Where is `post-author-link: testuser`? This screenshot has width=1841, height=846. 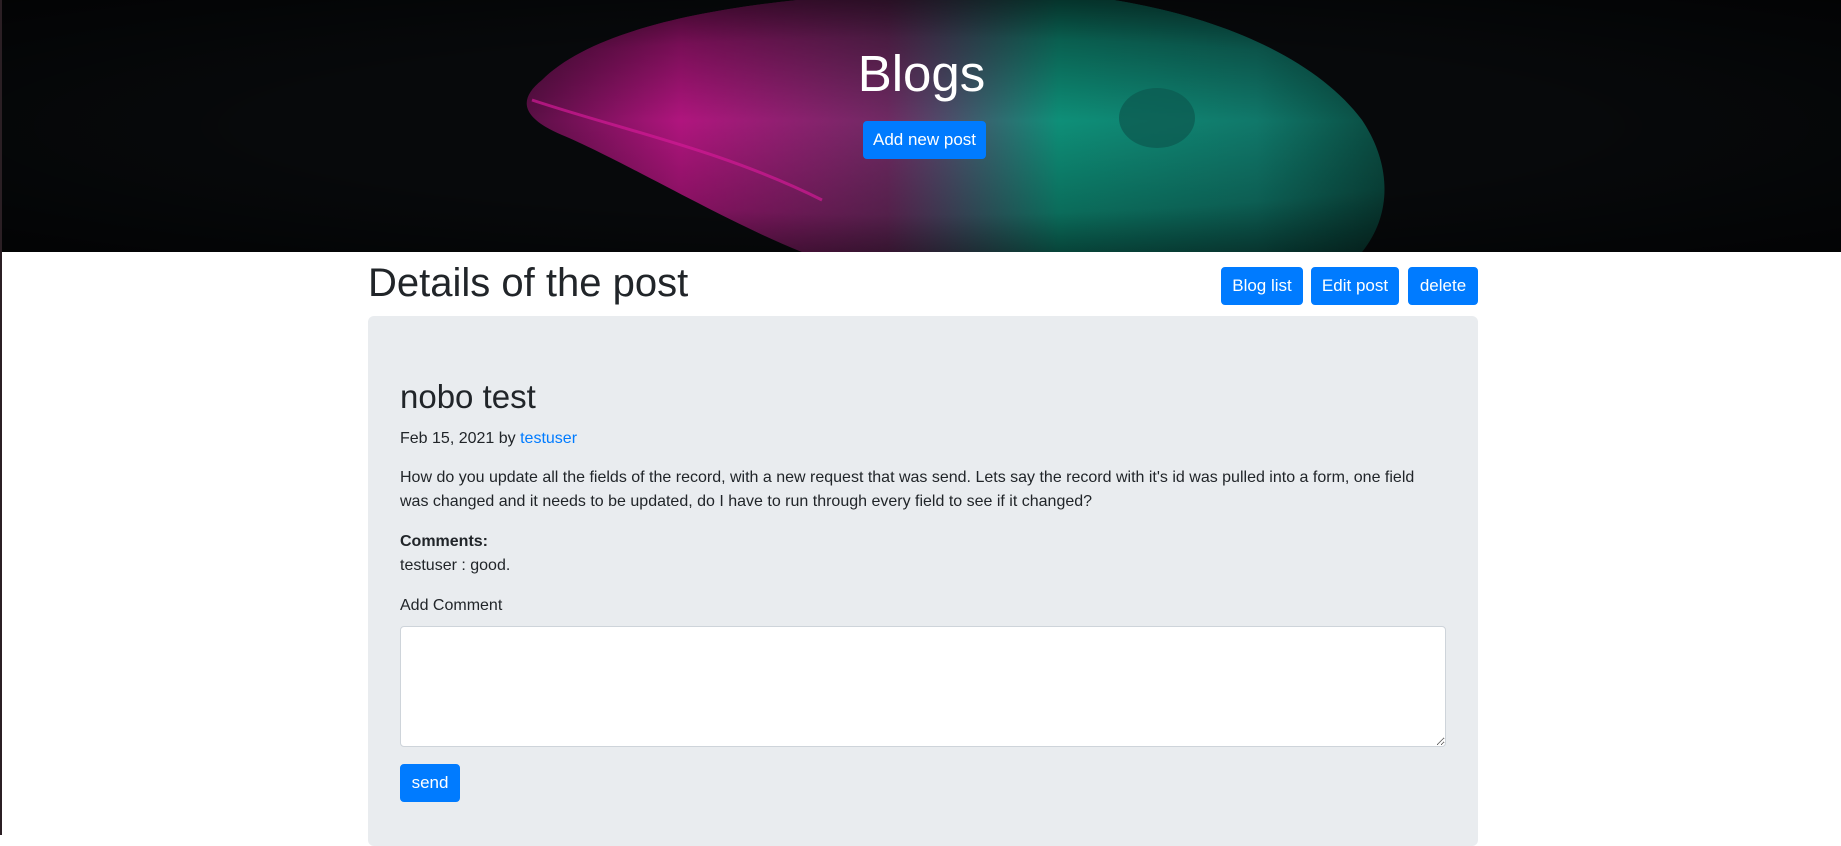 post-author-link: testuser is located at coordinates (548, 438).